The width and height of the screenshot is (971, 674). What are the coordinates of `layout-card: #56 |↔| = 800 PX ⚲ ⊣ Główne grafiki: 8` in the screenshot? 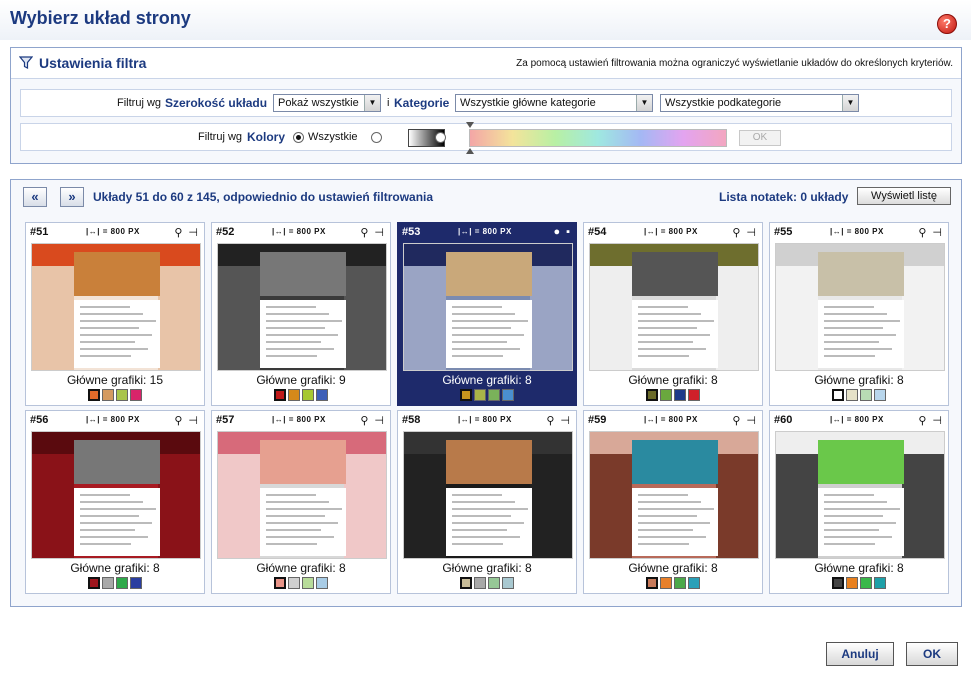 It's located at (115, 502).